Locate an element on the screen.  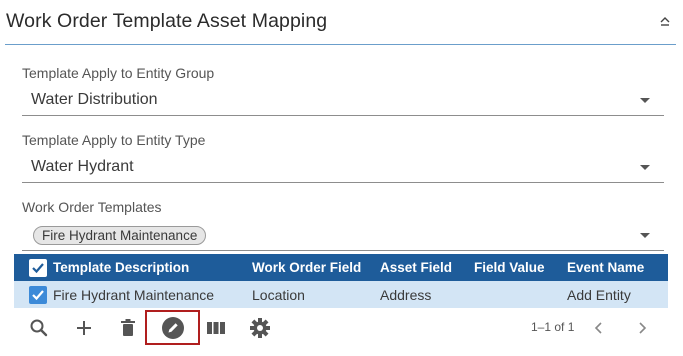
column-header-work-order-field: Work Order Field is located at coordinates (316, 267).